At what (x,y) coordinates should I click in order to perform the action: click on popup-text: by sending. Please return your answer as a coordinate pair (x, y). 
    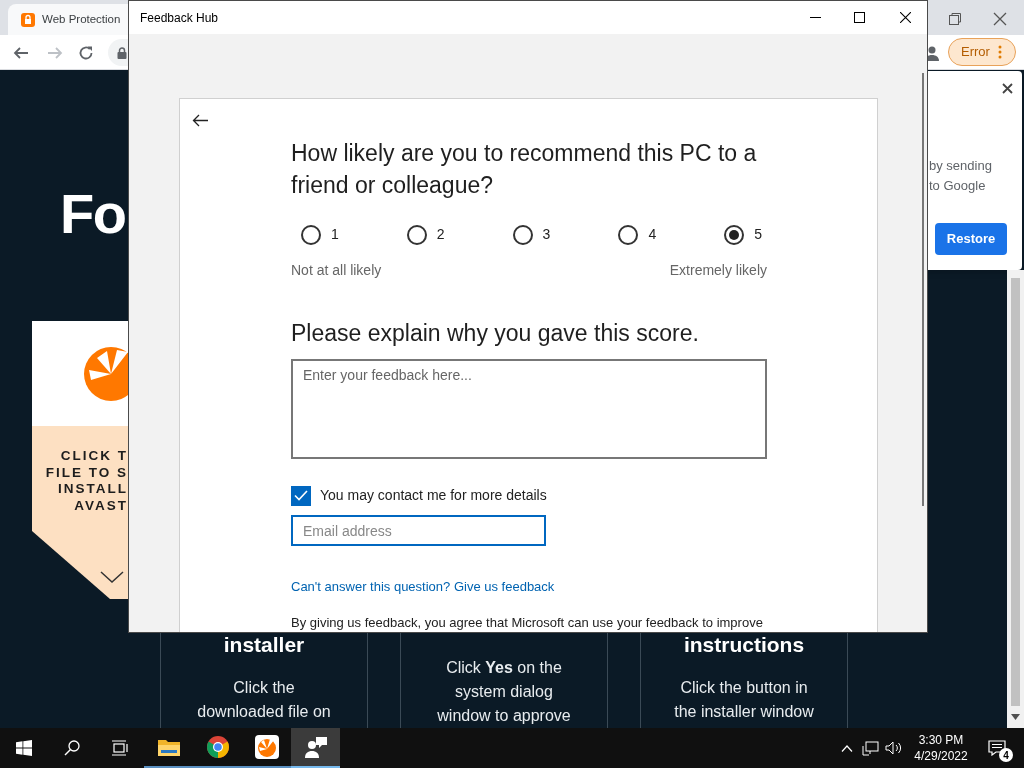
    Looking at the image, I should click on (960, 166).